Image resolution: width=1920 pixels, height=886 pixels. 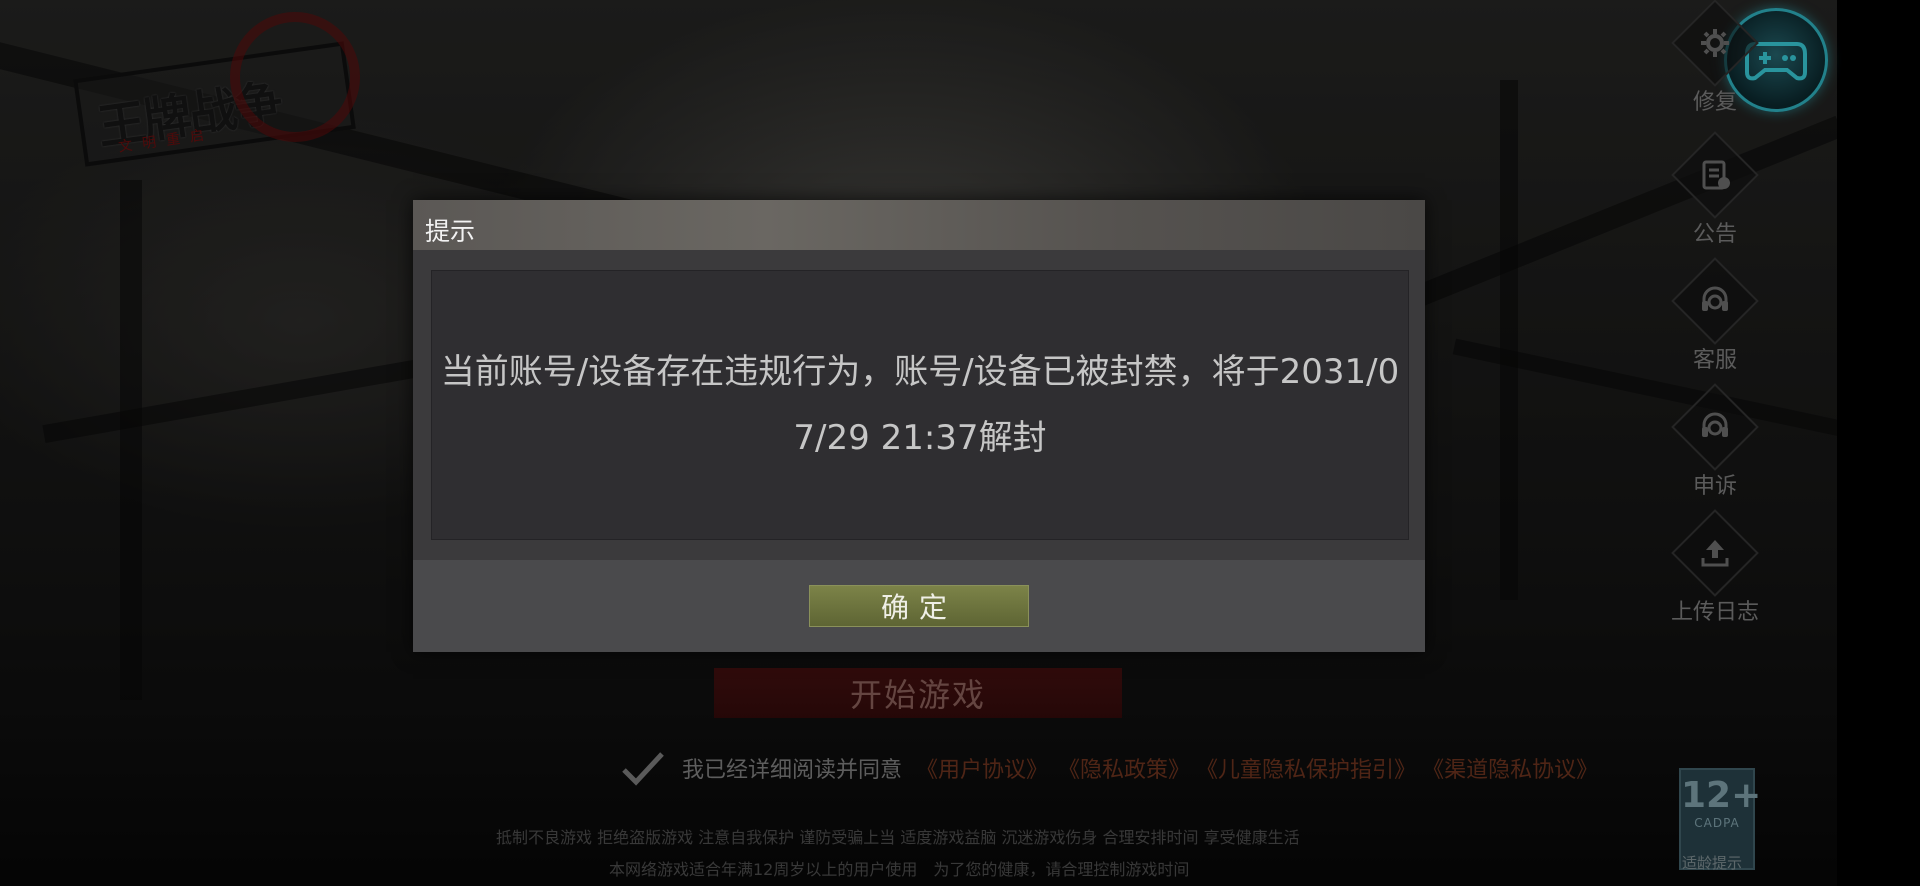 What do you see at coordinates (919, 225) in the screenshot?
I see `dialog-header: 提示` at bounding box center [919, 225].